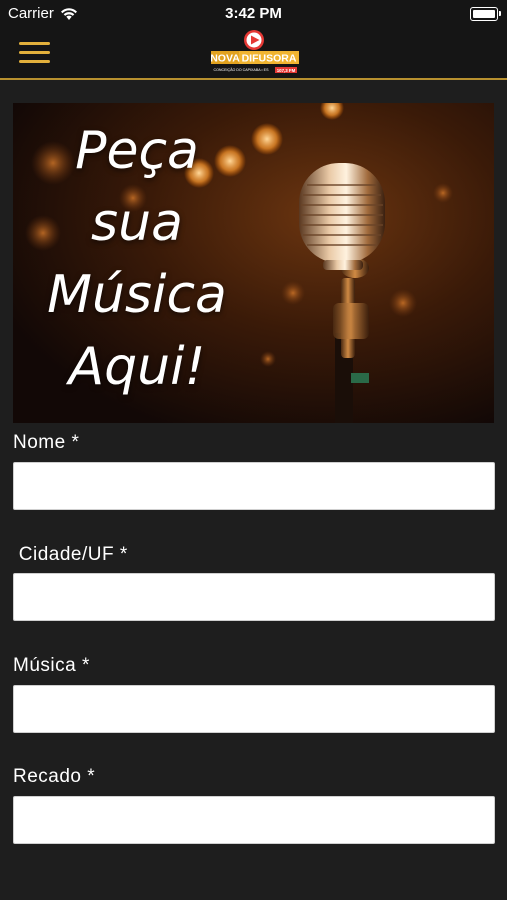 The width and height of the screenshot is (507, 900). What do you see at coordinates (137, 223) in the screenshot?
I see `banner-line-2: sua` at bounding box center [137, 223].